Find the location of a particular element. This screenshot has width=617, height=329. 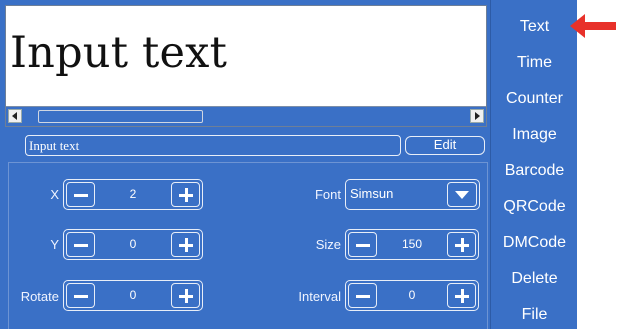

rotate-value: 0 is located at coordinates (133, 295).